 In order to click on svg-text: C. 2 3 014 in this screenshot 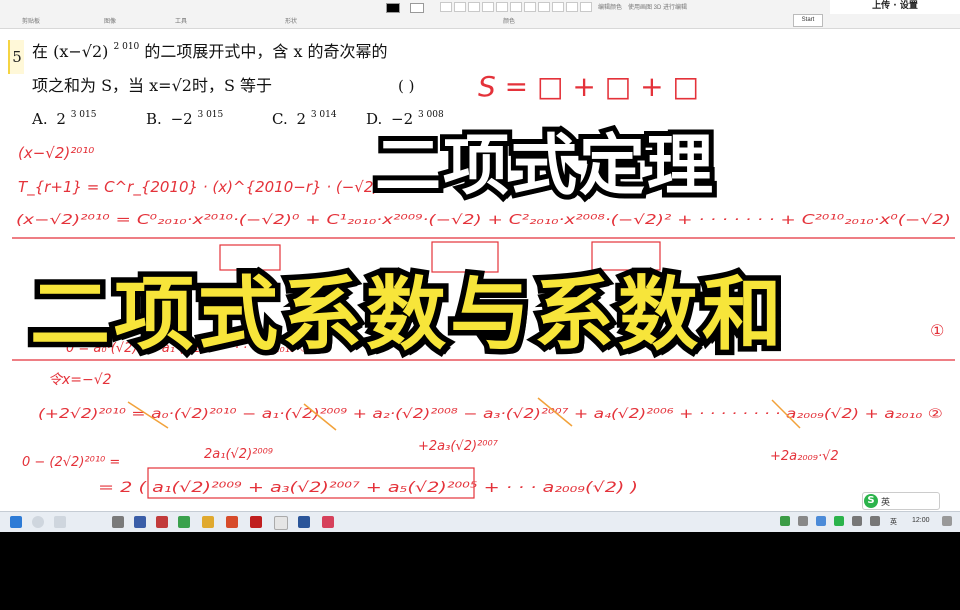, I will do `click(304, 119)`.